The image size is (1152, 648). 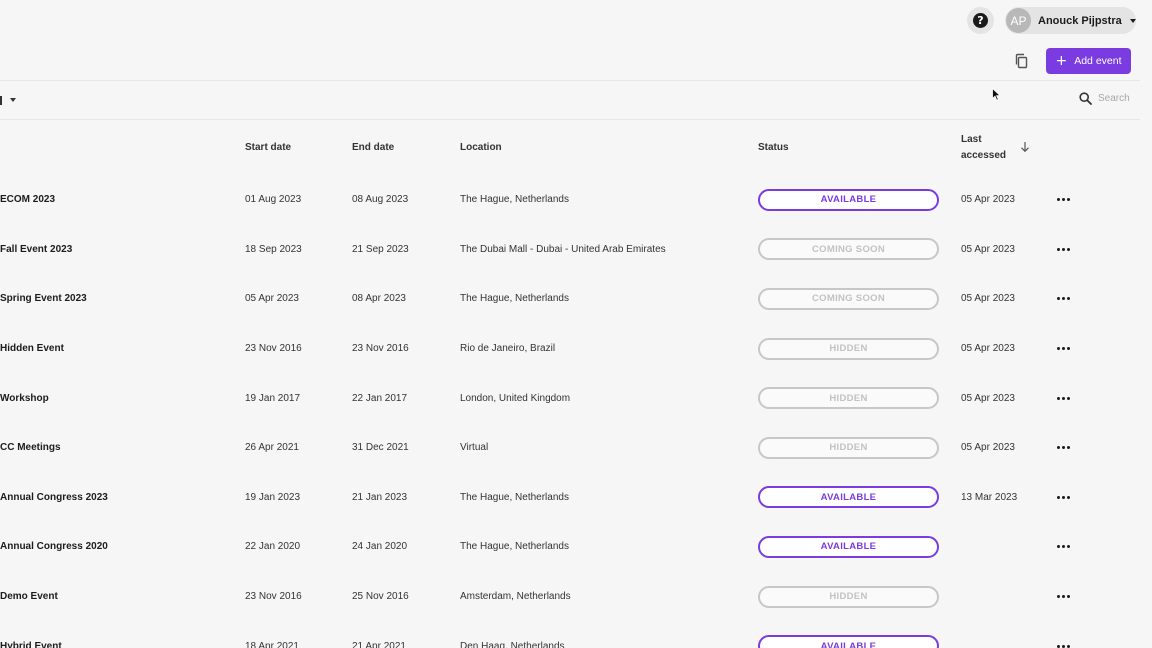 What do you see at coordinates (512, 644) in the screenshot?
I see `location: Den Haag, Netherlands` at bounding box center [512, 644].